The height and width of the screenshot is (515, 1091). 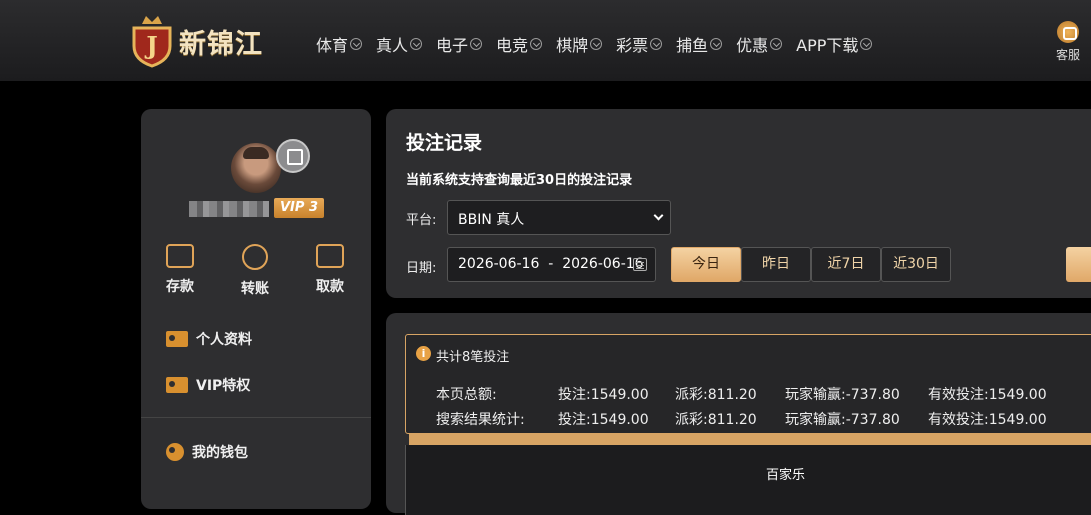 I want to click on nav-item-promotions: 优惠, so click(x=759, y=44).